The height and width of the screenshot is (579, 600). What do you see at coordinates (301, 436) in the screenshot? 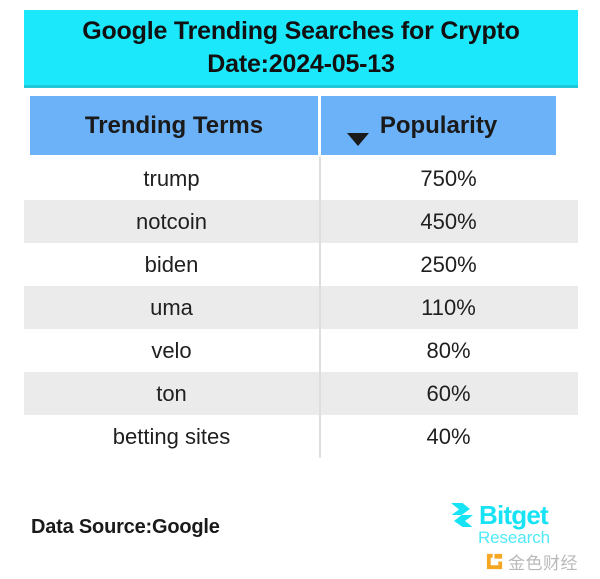
I see `table-row: betting sites 40%` at bounding box center [301, 436].